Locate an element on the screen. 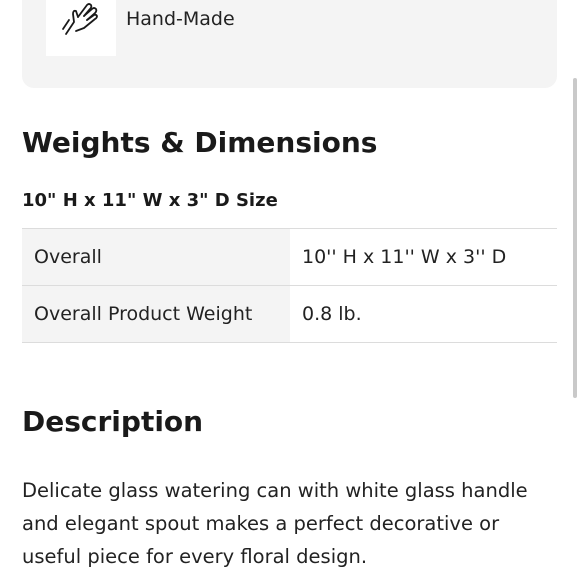 The image size is (580, 580). spec-value: 0.8 lb. is located at coordinates (423, 314).